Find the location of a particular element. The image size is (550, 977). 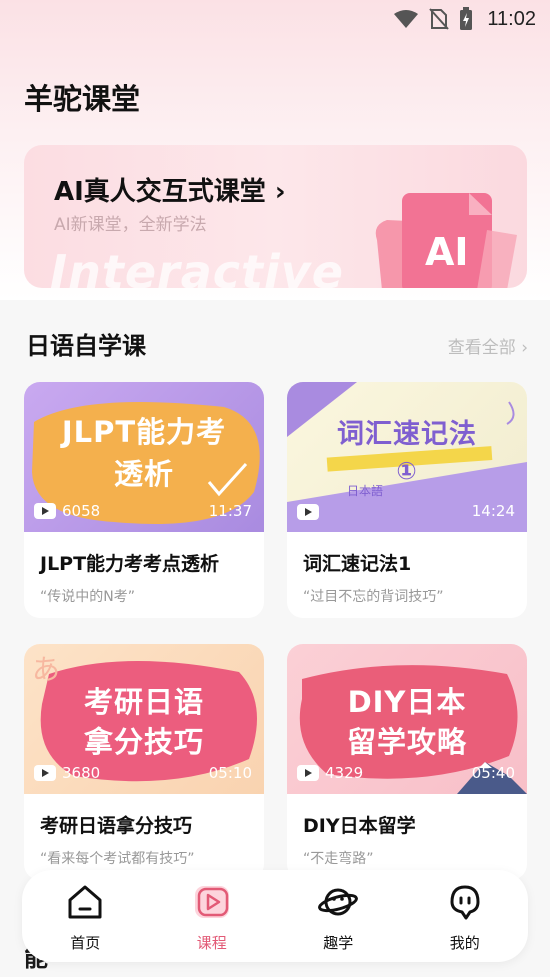

nav-courses: 课程 is located at coordinates (212, 916).